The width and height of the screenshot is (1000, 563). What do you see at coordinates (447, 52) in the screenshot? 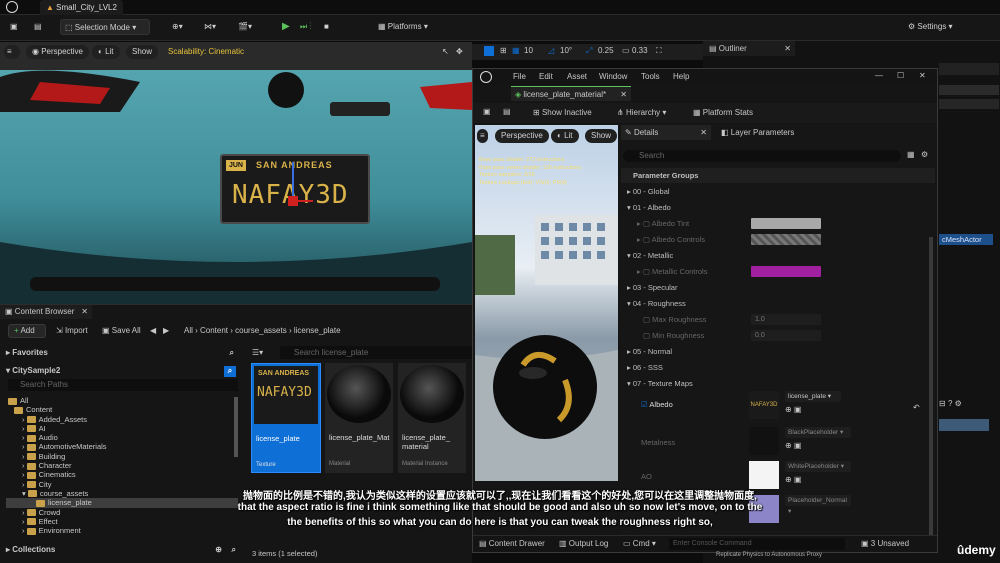
I see `select-mode-icon: ↖` at bounding box center [447, 52].